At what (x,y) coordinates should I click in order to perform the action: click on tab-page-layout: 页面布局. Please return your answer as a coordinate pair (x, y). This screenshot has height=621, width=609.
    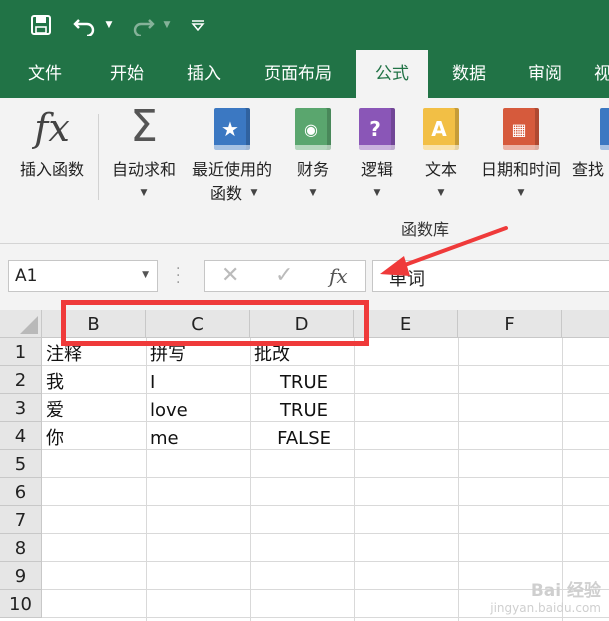
    Looking at the image, I should click on (298, 74).